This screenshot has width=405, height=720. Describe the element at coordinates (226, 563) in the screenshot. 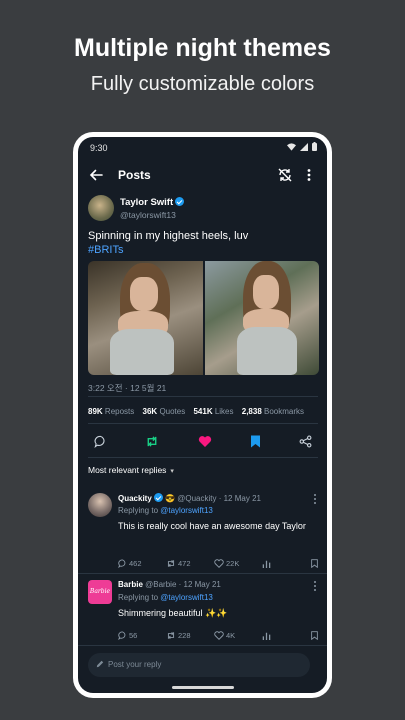

I see `like-count: 22K` at that location.